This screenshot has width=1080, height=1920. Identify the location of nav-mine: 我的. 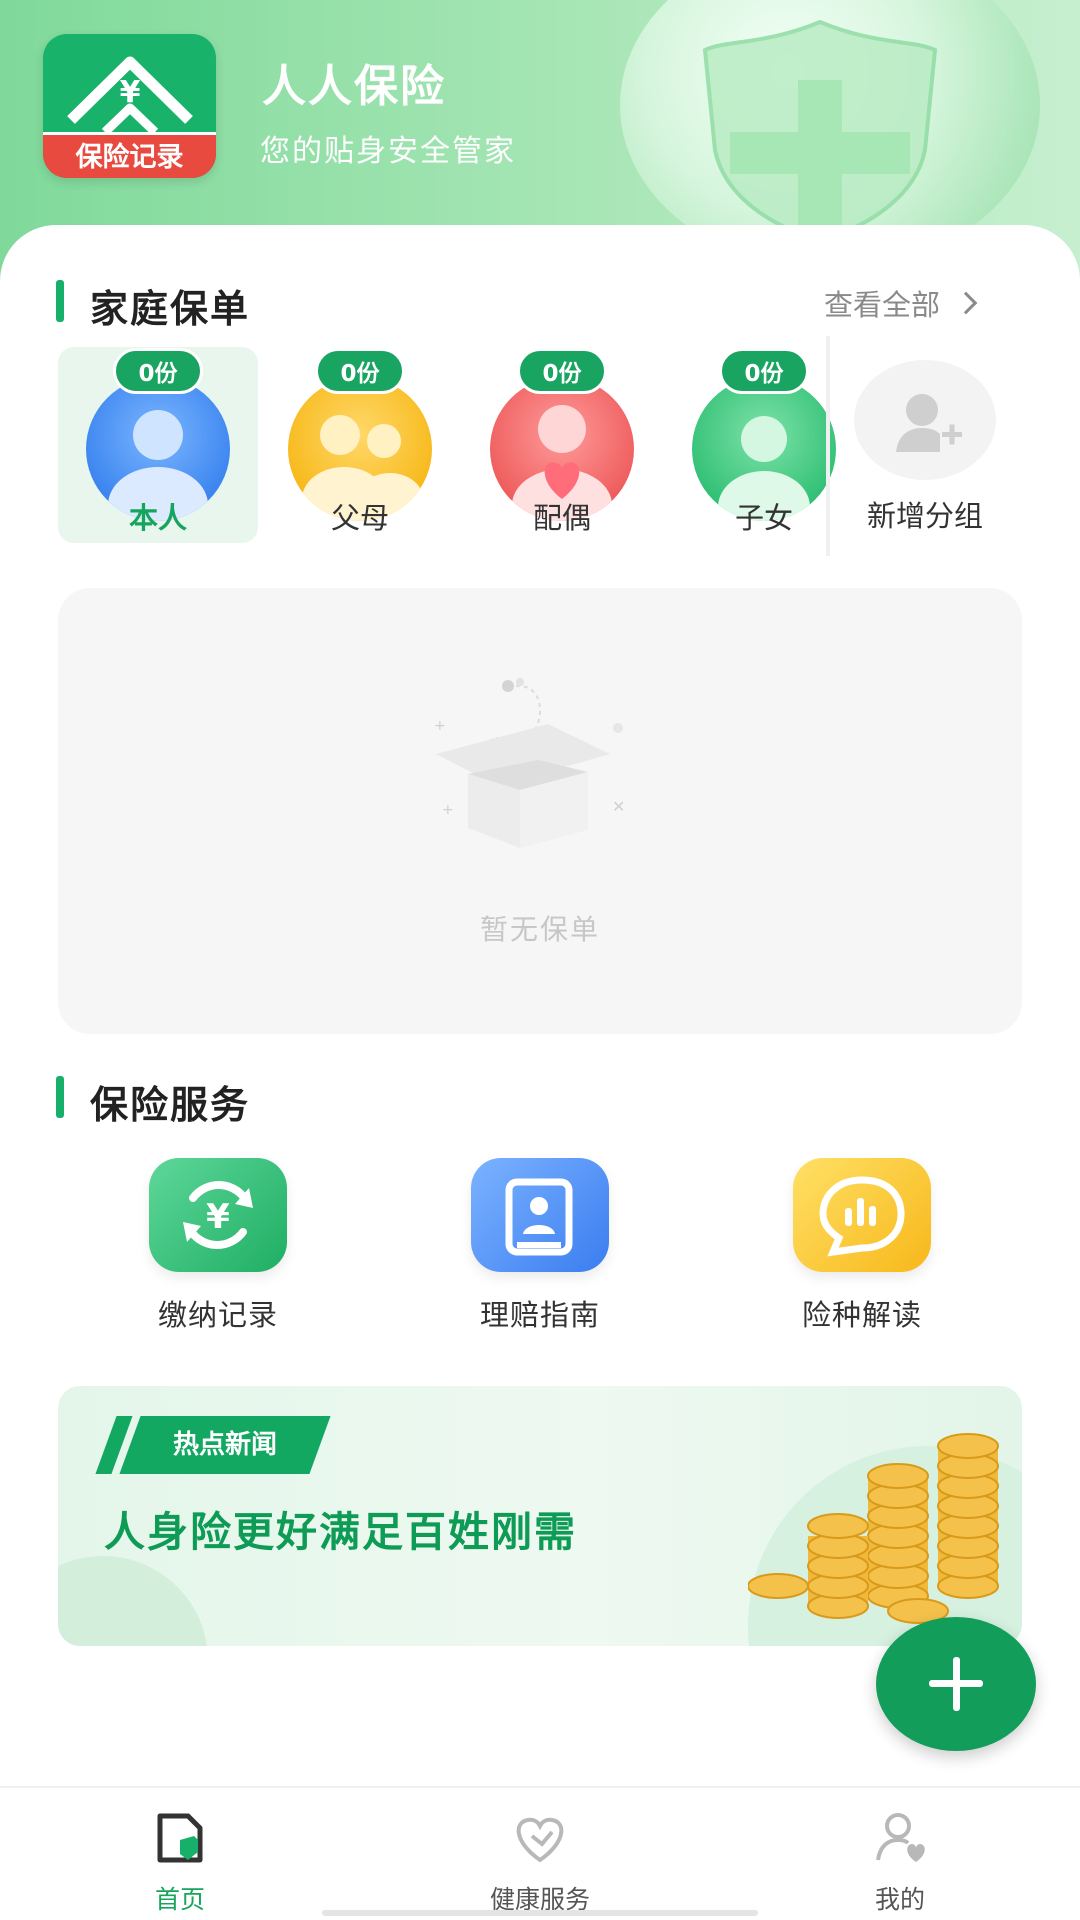
(900, 1863).